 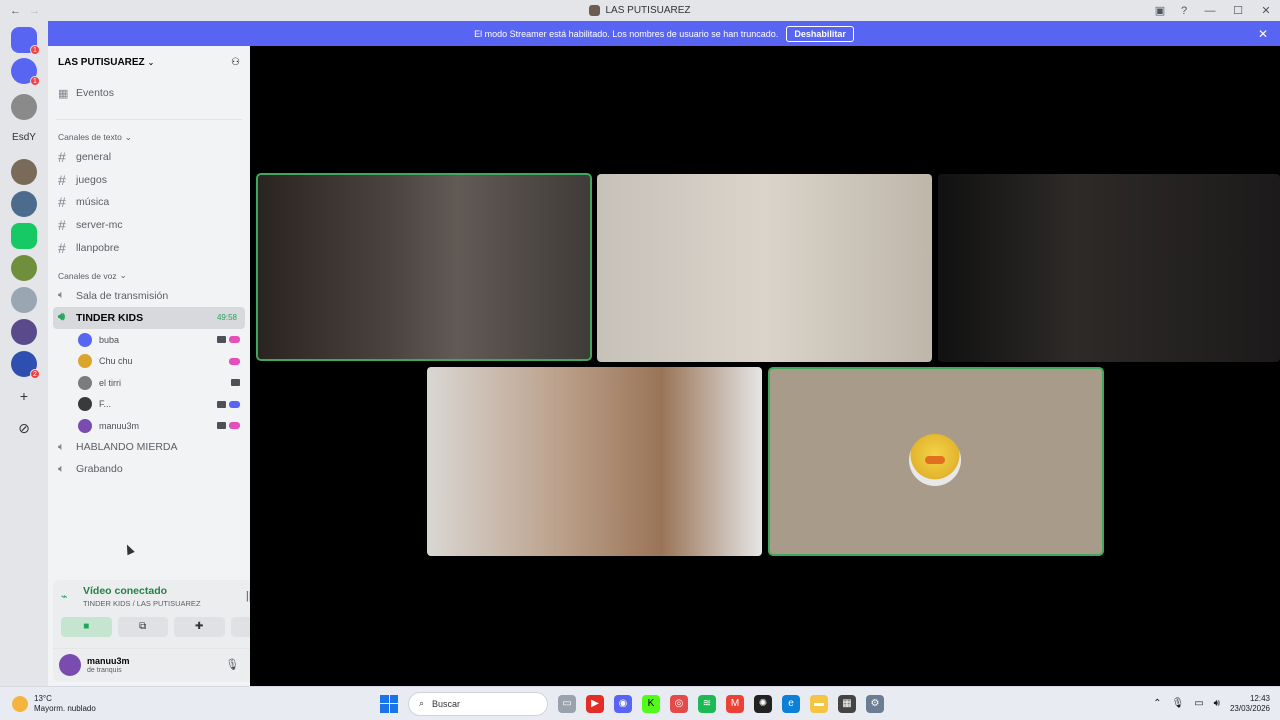 What do you see at coordinates (149, 296) in the screenshot?
I see `voice-channel-broadcast: 🔈︎ Sala de transmisión` at bounding box center [149, 296].